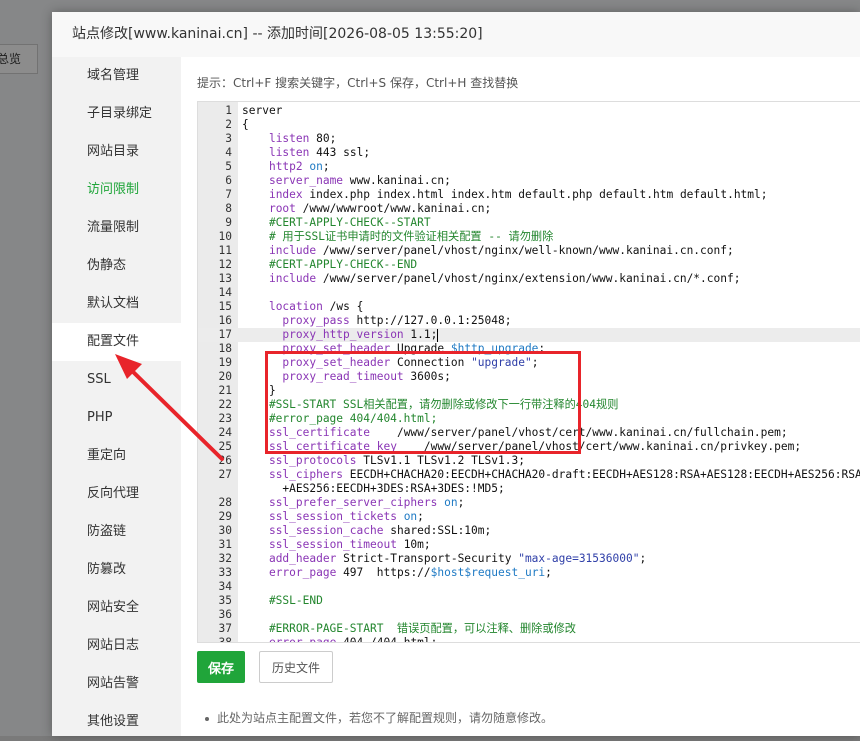 This screenshot has height=741, width=860. Describe the element at coordinates (116, 304) in the screenshot. I see `sidebar-item-default-document: 默认文档` at that location.